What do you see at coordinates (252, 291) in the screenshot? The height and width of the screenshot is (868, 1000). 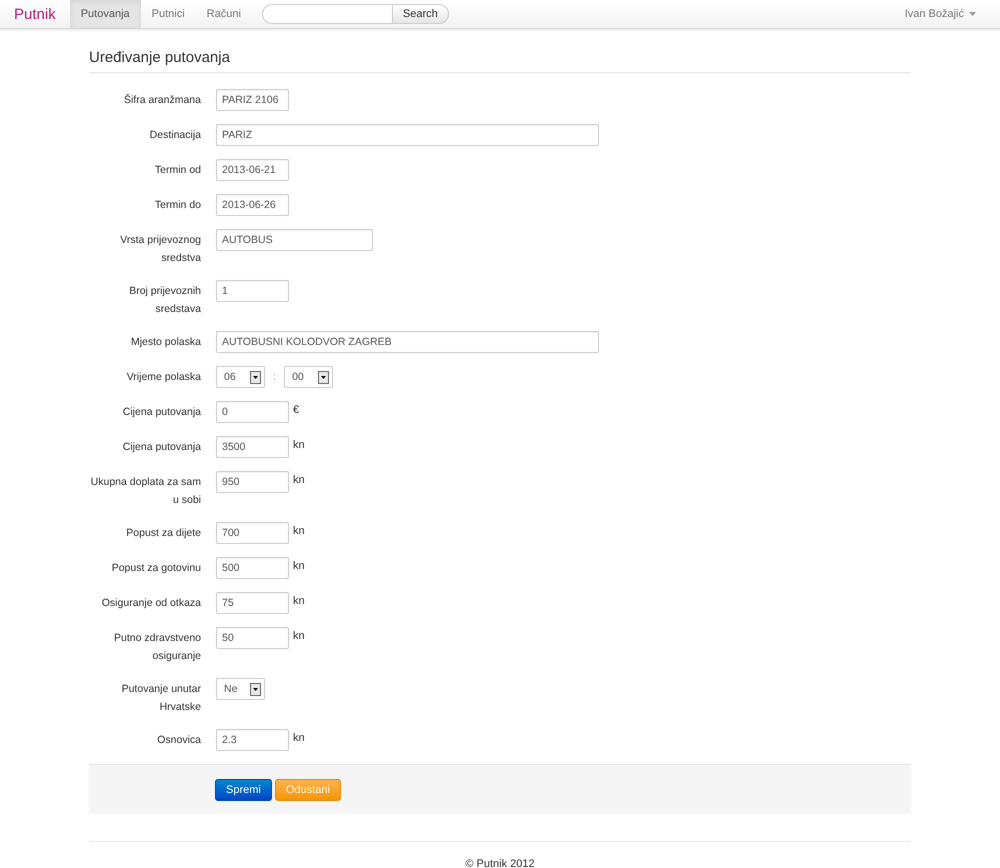 I see `text-field: 1` at bounding box center [252, 291].